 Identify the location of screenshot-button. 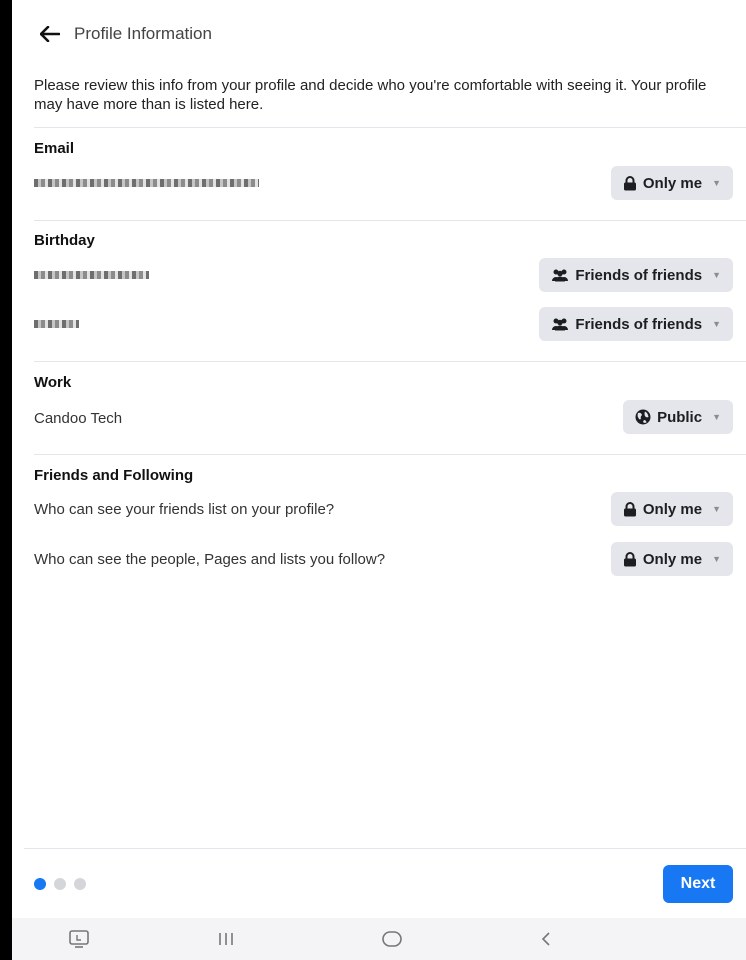
(79, 939).